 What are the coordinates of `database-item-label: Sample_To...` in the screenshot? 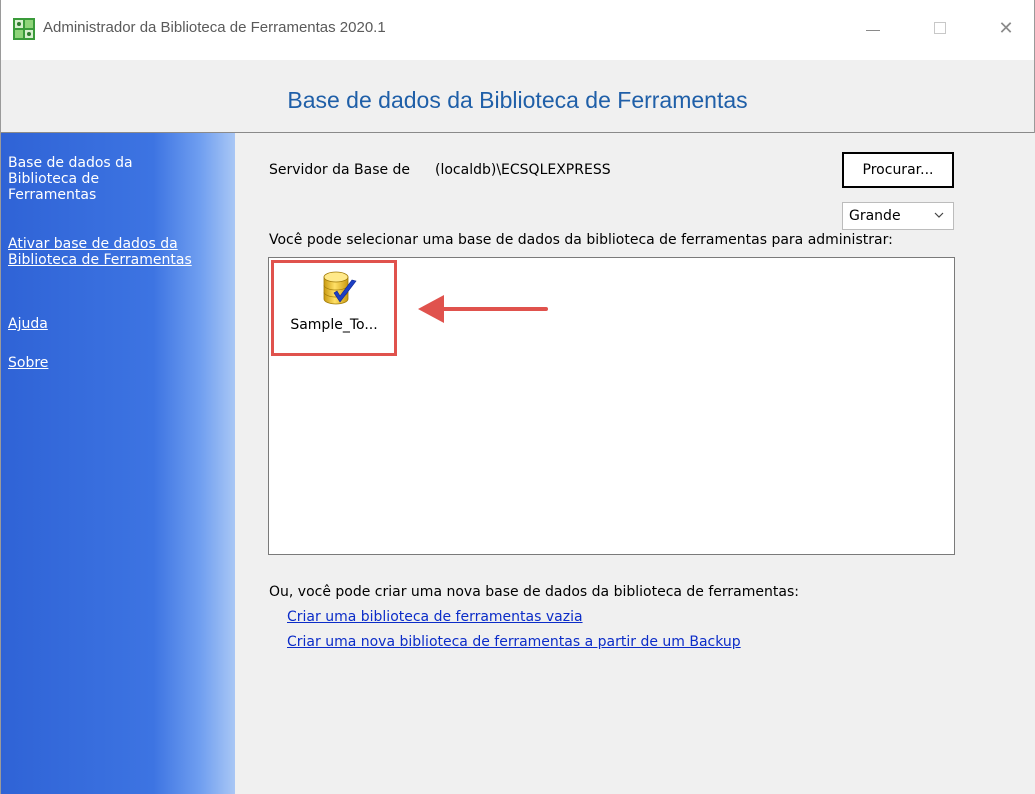 It's located at (334, 325).